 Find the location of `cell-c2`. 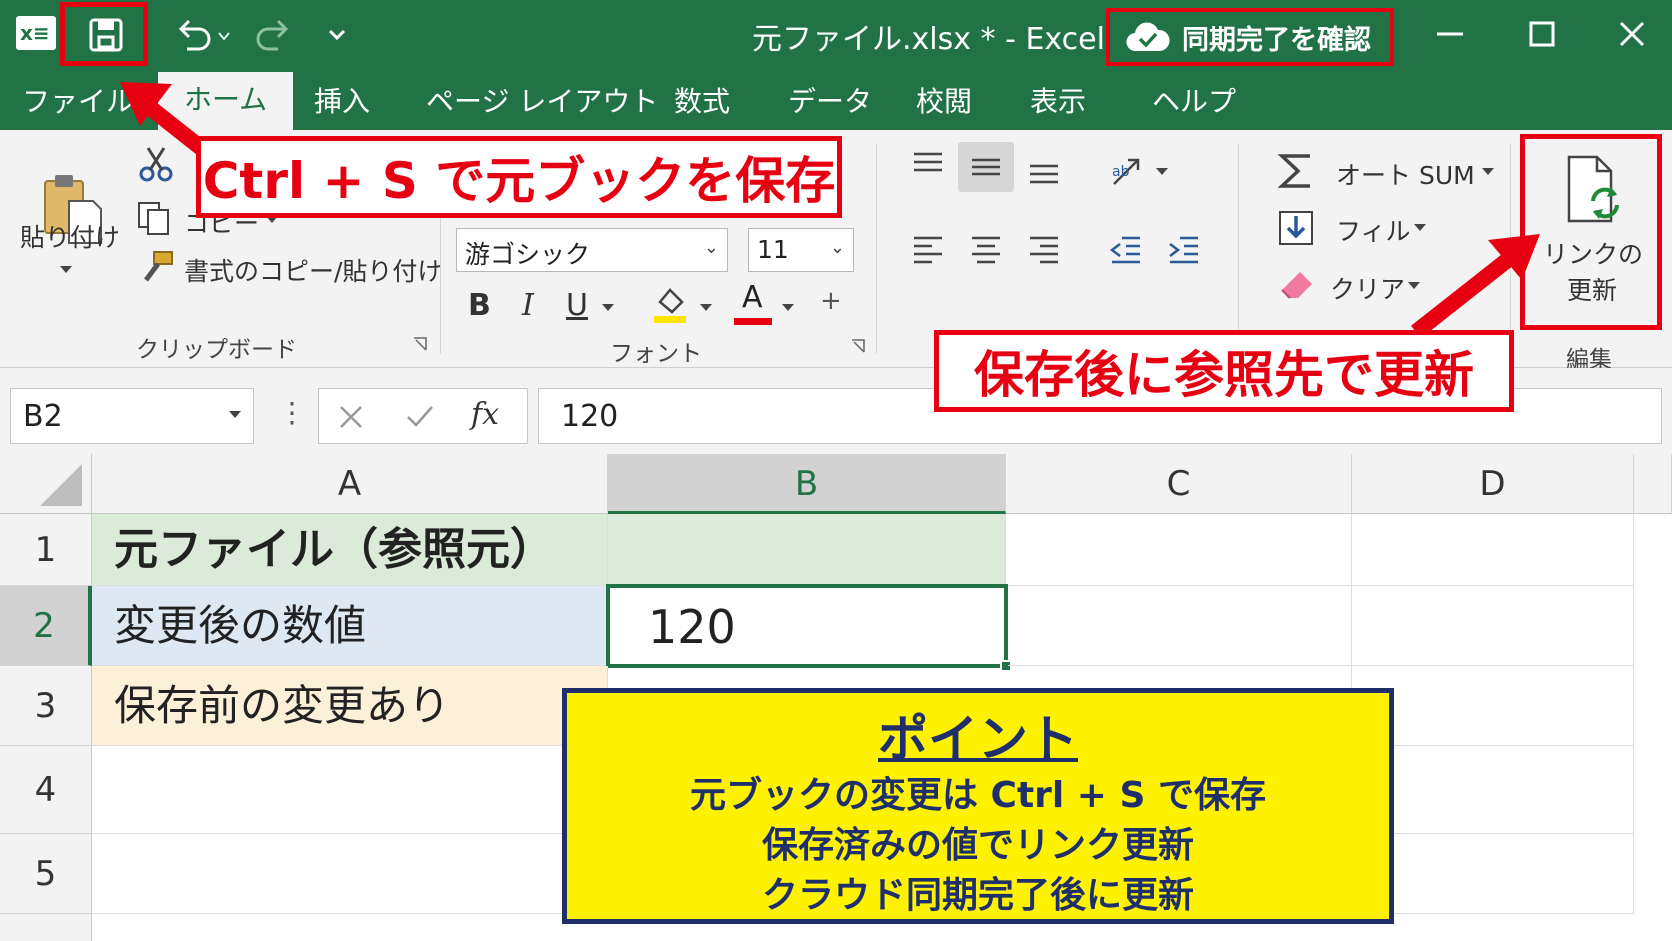

cell-c2 is located at coordinates (1180, 626).